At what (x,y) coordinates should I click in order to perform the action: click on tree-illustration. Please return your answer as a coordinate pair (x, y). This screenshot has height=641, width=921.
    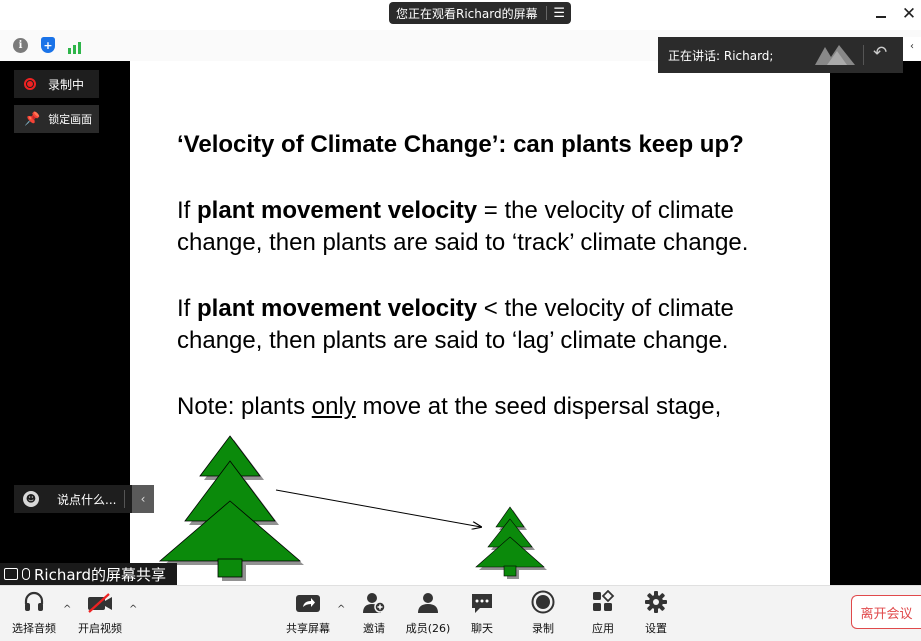
    Looking at the image, I should click on (352, 508).